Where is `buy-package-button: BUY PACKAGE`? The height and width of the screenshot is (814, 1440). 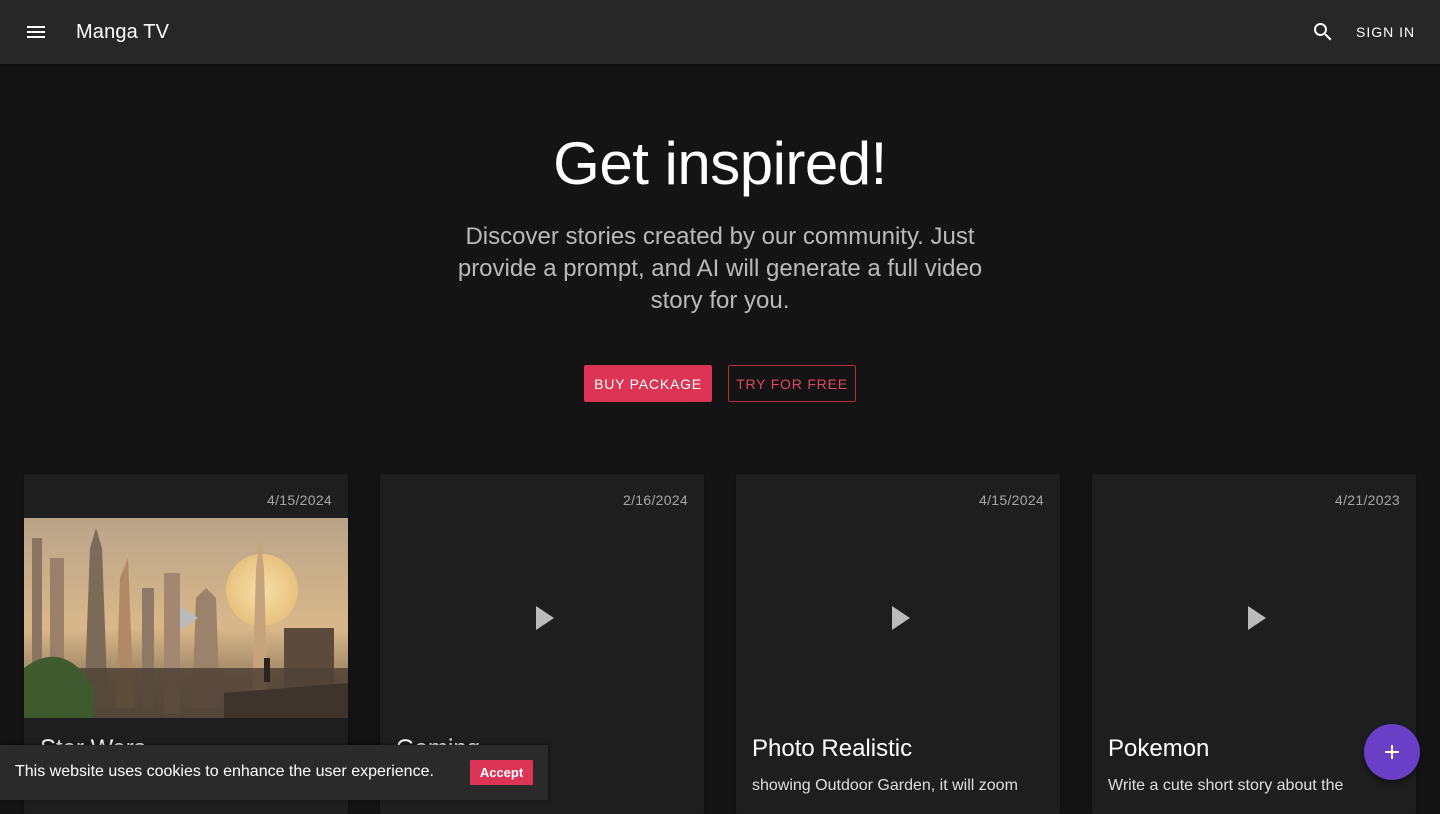
buy-package-button: BUY PACKAGE is located at coordinates (648, 383).